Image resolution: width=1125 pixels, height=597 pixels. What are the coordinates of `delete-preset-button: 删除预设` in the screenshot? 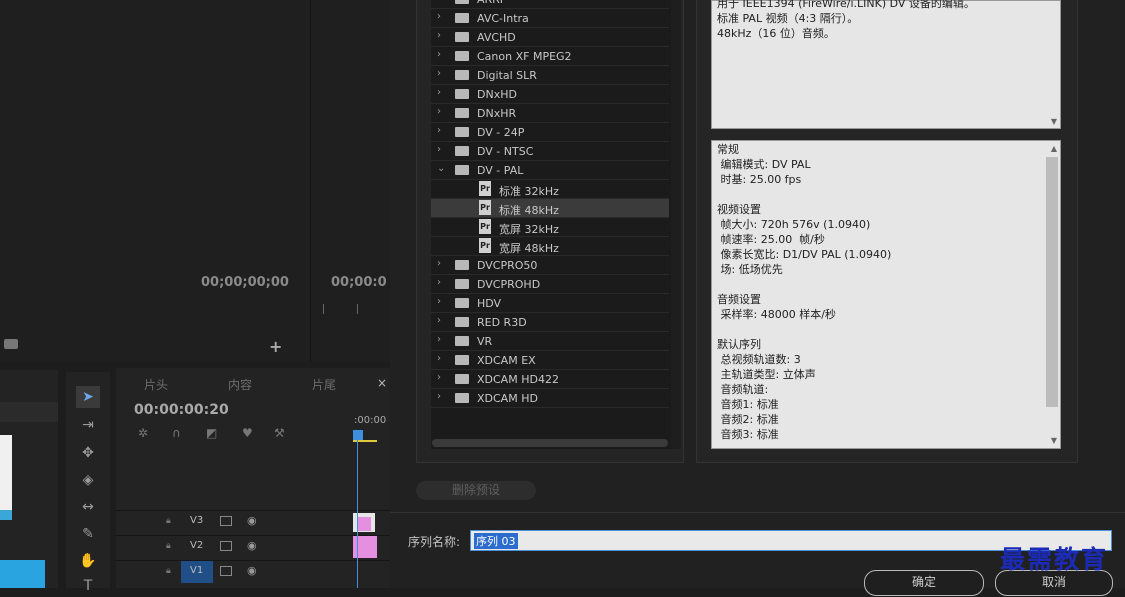 It's located at (476, 490).